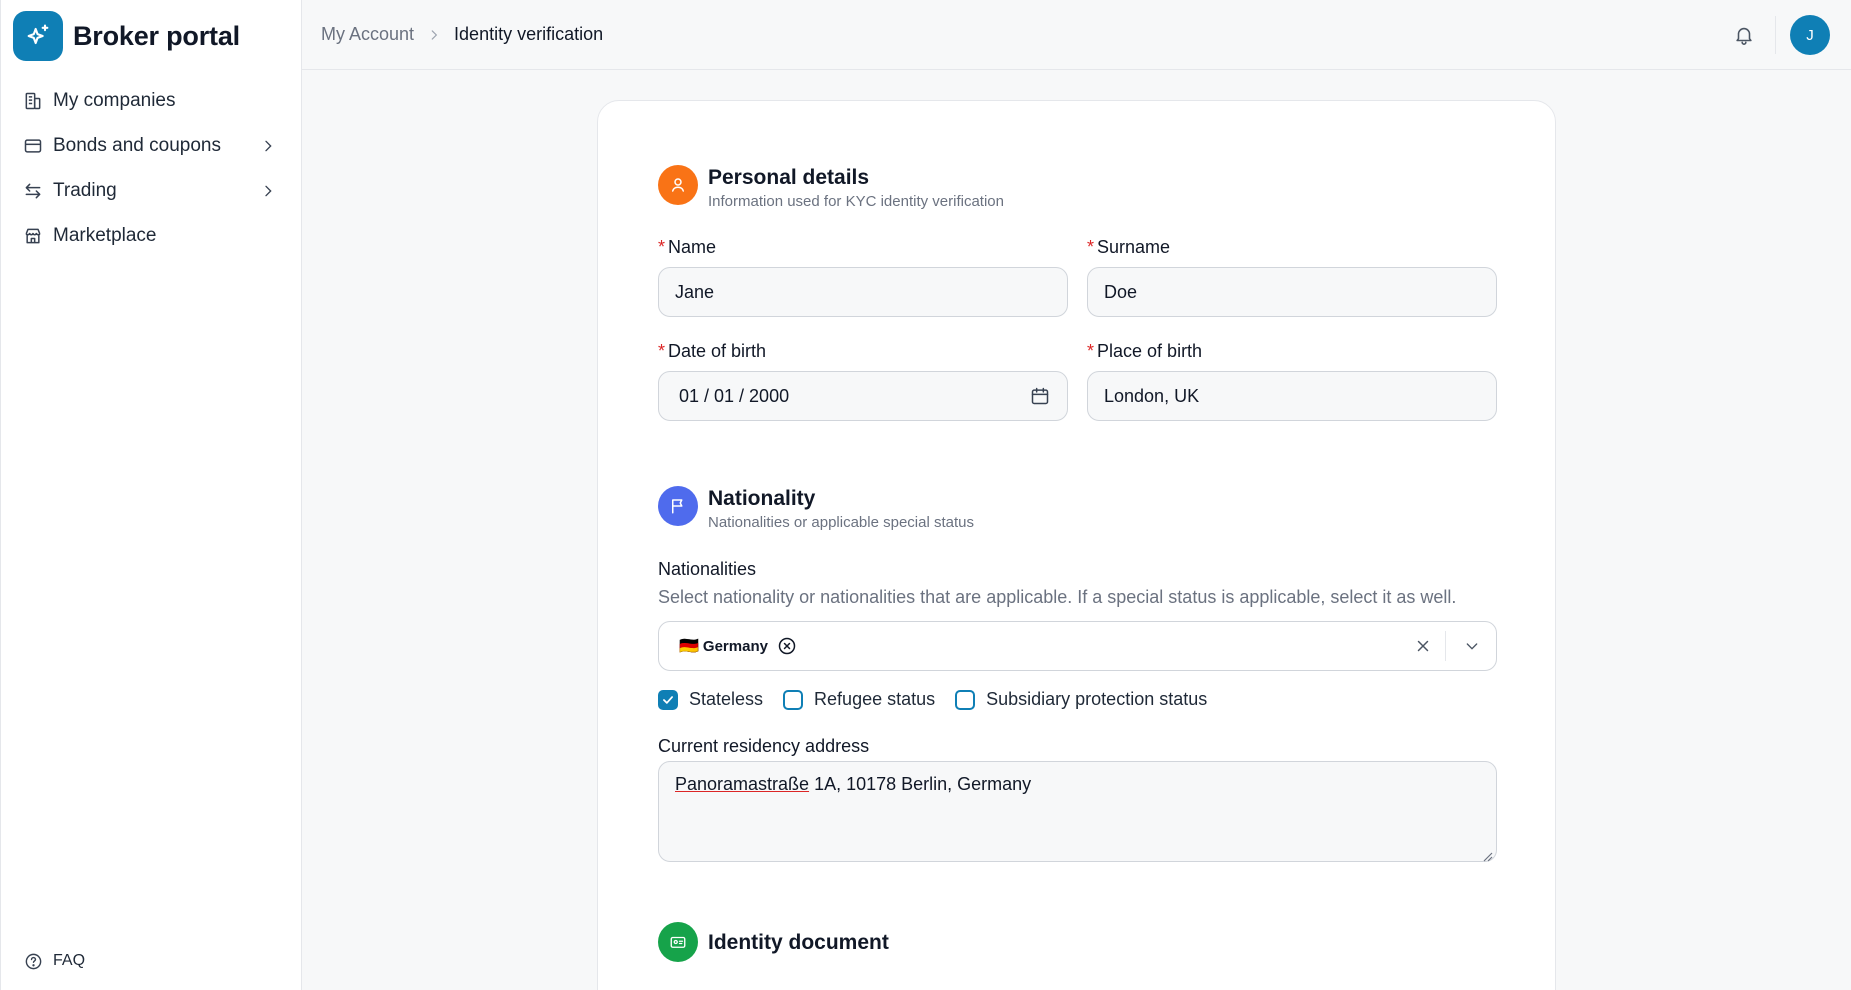 The height and width of the screenshot is (990, 1851). I want to click on sparkle-logo-icon, so click(38, 36).